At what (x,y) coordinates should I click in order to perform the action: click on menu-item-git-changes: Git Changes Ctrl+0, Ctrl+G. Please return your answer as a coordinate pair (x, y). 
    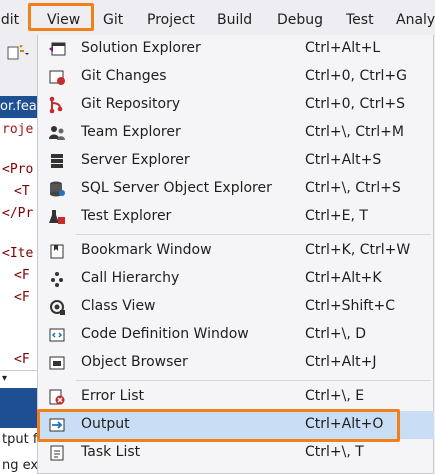
    Looking at the image, I should click on (236, 77).